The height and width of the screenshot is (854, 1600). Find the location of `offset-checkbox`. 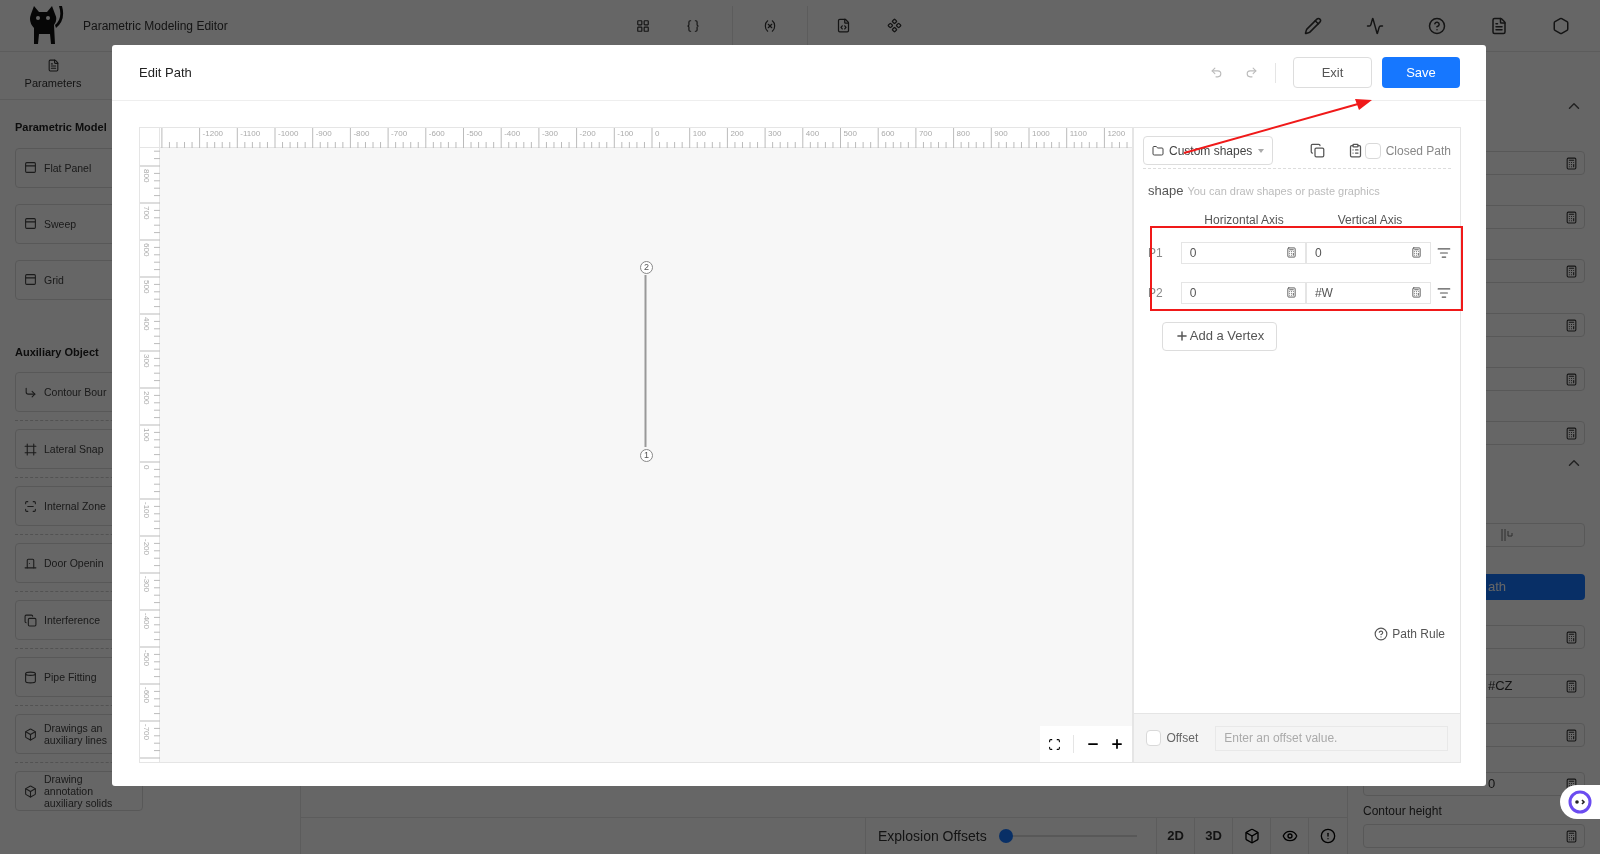

offset-checkbox is located at coordinates (1154, 738).